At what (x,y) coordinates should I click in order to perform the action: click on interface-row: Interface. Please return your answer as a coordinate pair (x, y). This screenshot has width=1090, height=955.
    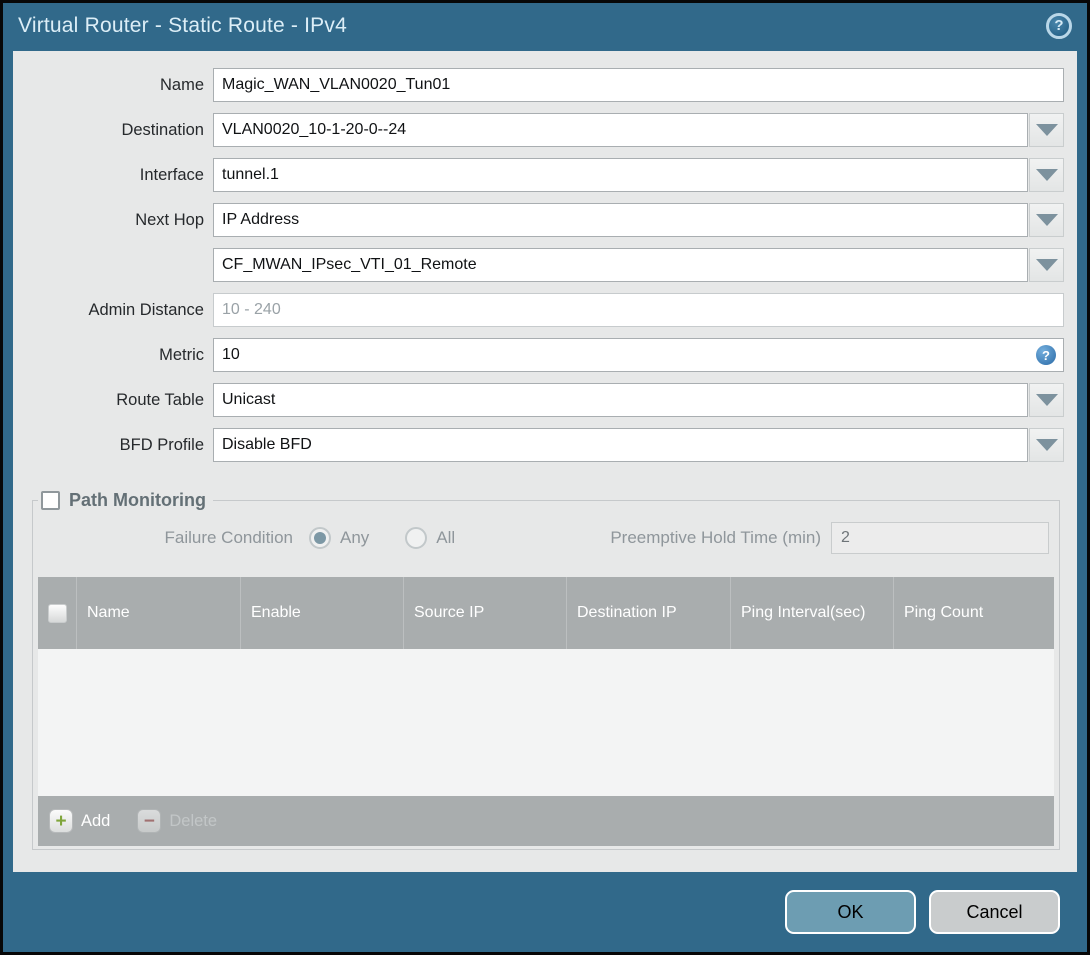
    Looking at the image, I should click on (538, 175).